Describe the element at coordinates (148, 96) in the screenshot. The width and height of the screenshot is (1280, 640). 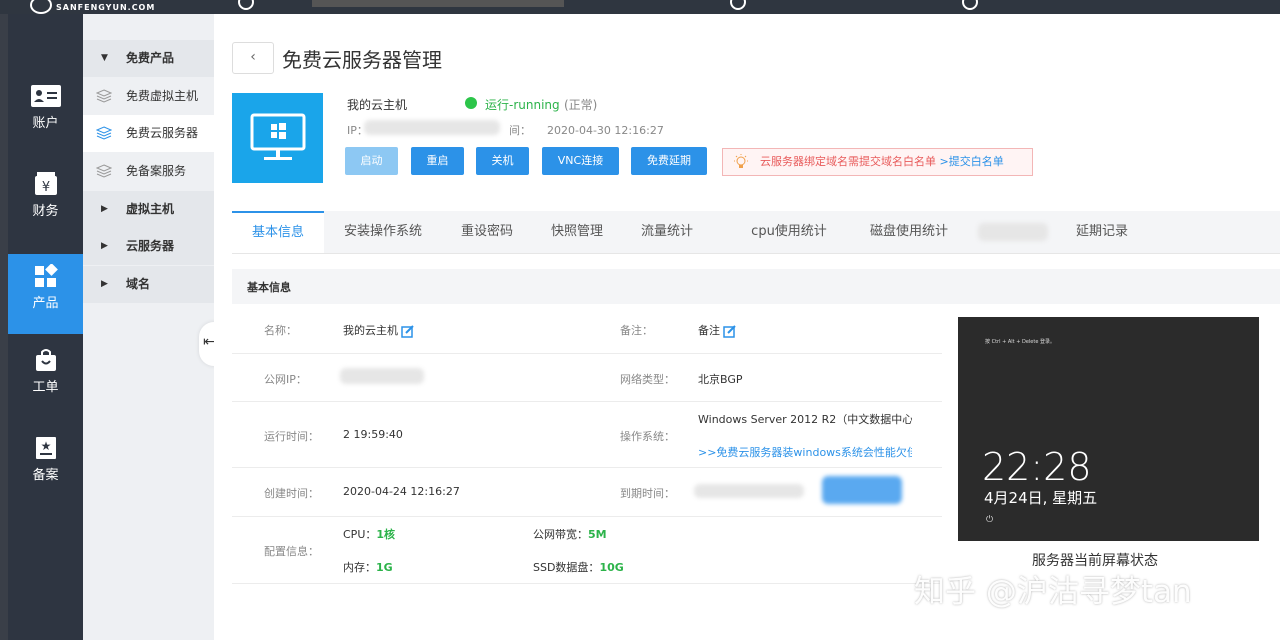
I see `submenu-item-free-vhost: 免费虚拟主机` at that location.